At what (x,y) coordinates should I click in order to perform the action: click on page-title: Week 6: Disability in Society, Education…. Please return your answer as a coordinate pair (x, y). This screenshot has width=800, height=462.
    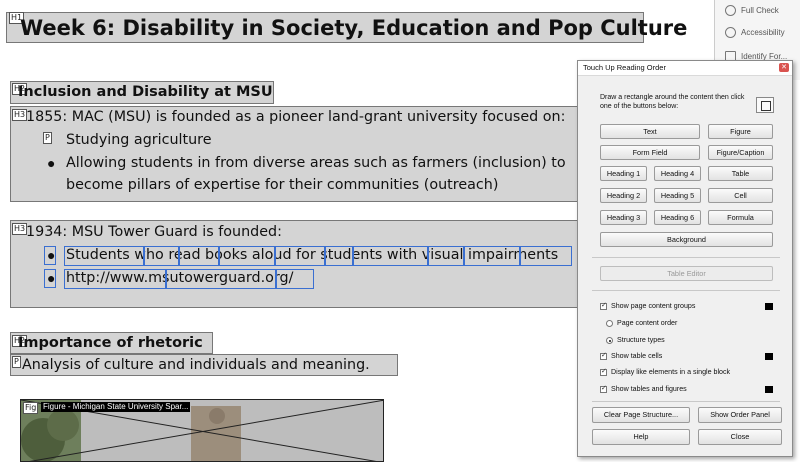
    Looking at the image, I should click on (354, 28).